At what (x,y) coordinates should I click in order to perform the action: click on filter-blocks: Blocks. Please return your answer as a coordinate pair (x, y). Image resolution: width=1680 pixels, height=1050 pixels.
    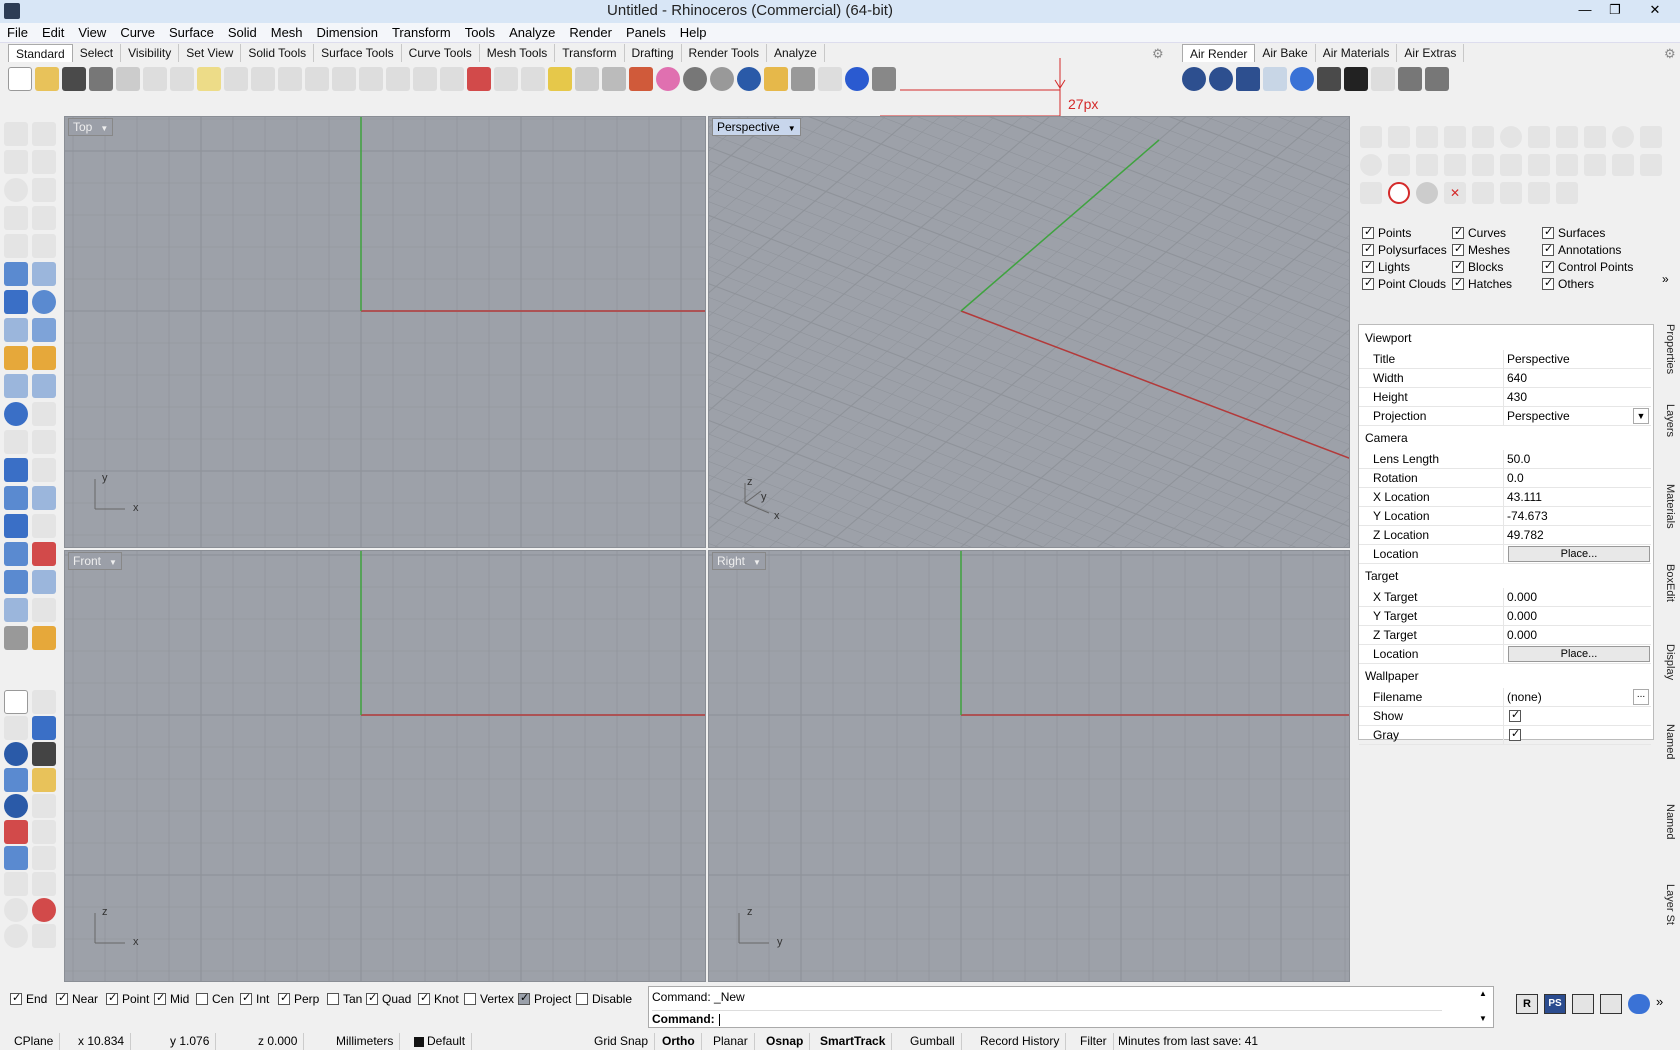
    Looking at the image, I should click on (1477, 266).